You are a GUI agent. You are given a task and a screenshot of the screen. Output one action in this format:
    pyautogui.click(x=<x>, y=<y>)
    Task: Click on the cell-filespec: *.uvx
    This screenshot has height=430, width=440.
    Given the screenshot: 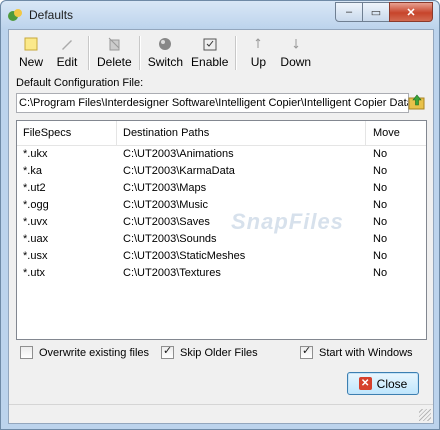 What is the action you would take?
    pyautogui.click(x=35, y=222)
    